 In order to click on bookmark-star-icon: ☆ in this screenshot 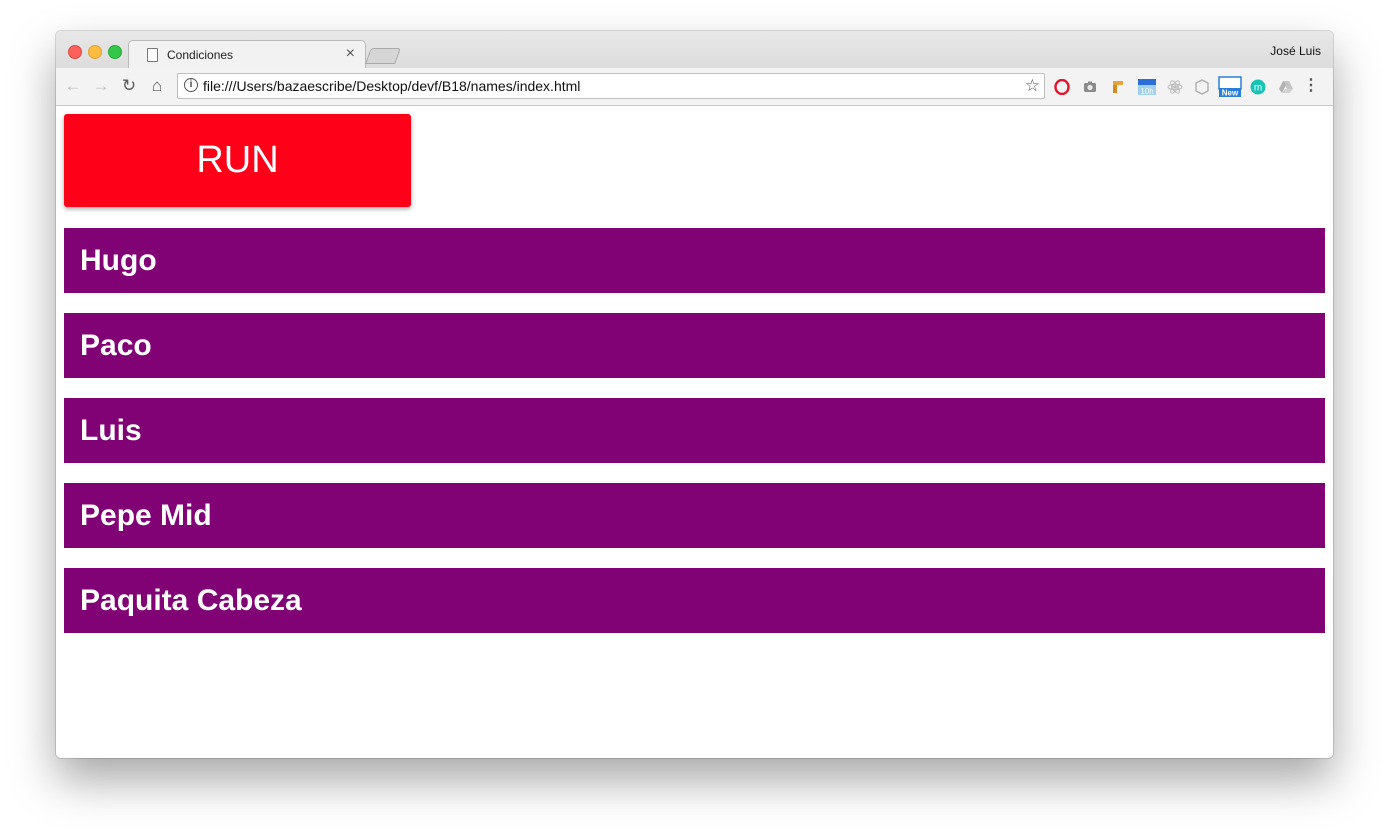, I will do `click(1032, 86)`.